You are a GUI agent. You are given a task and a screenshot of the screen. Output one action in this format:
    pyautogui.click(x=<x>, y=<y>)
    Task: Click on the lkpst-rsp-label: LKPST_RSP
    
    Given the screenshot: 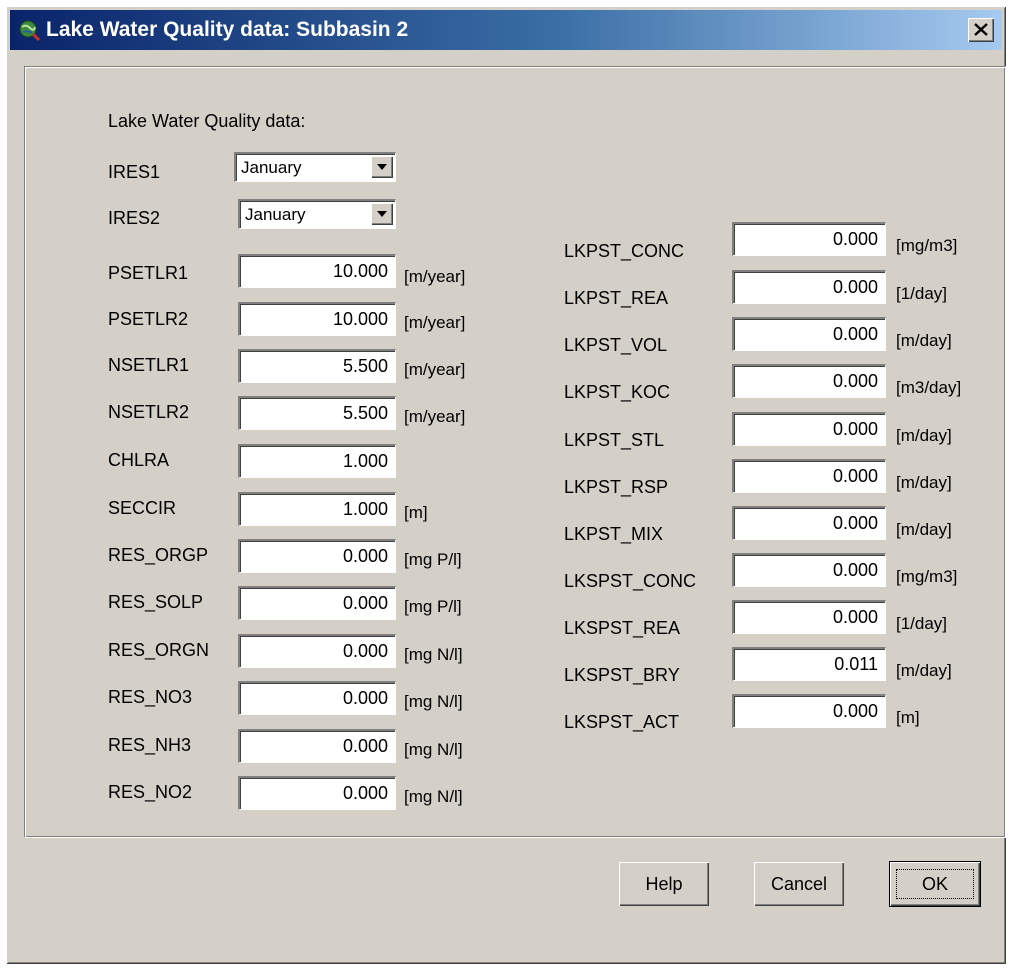 What is the action you would take?
    pyautogui.click(x=616, y=487)
    